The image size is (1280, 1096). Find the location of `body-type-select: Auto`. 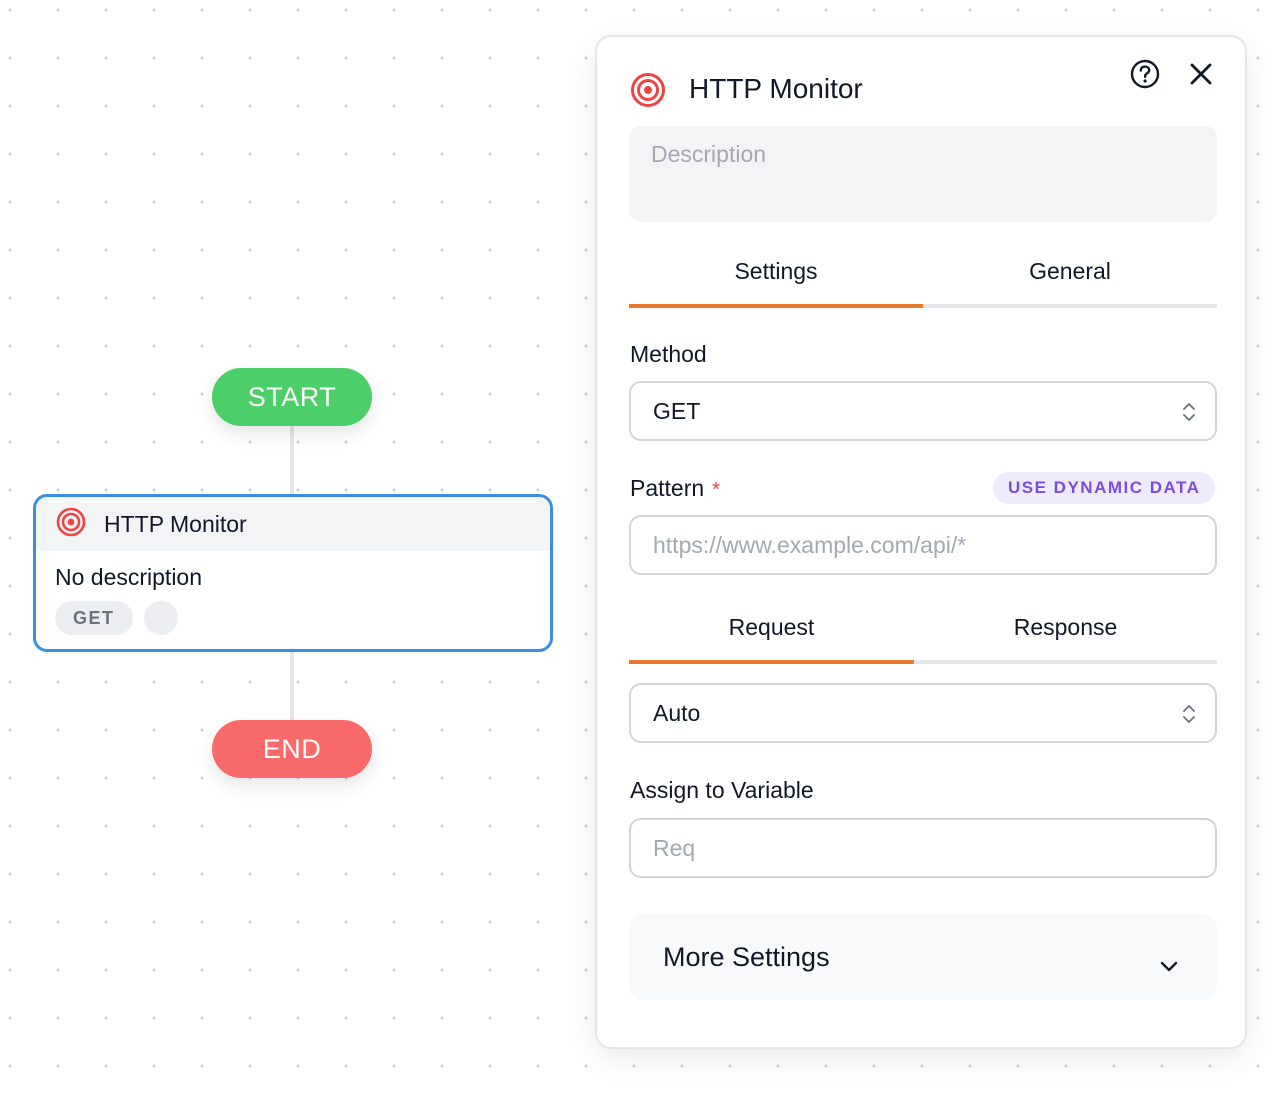

body-type-select: Auto is located at coordinates (923, 713).